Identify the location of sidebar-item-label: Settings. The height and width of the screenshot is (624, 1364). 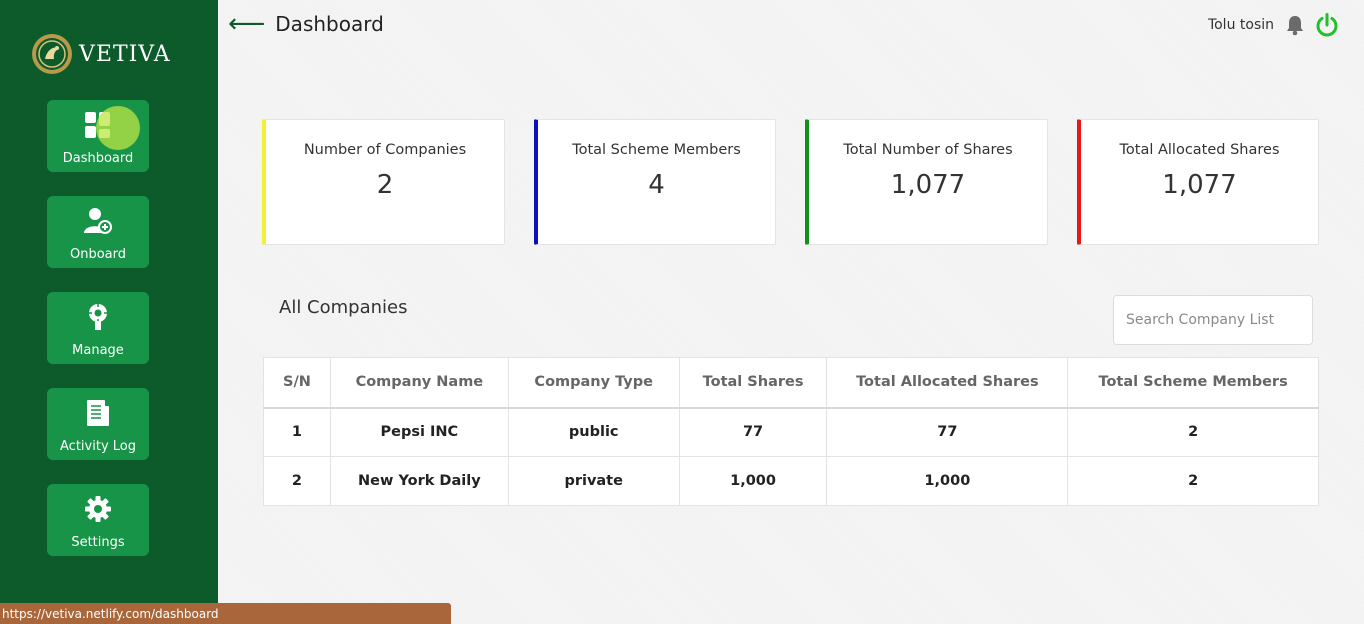
(98, 542).